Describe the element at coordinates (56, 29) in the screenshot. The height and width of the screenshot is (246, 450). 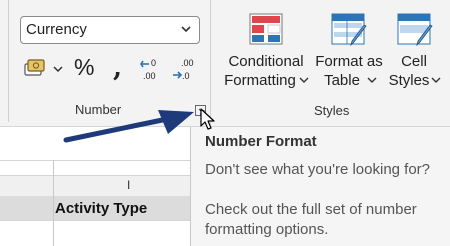
I see `number-format-value: Currency` at that location.